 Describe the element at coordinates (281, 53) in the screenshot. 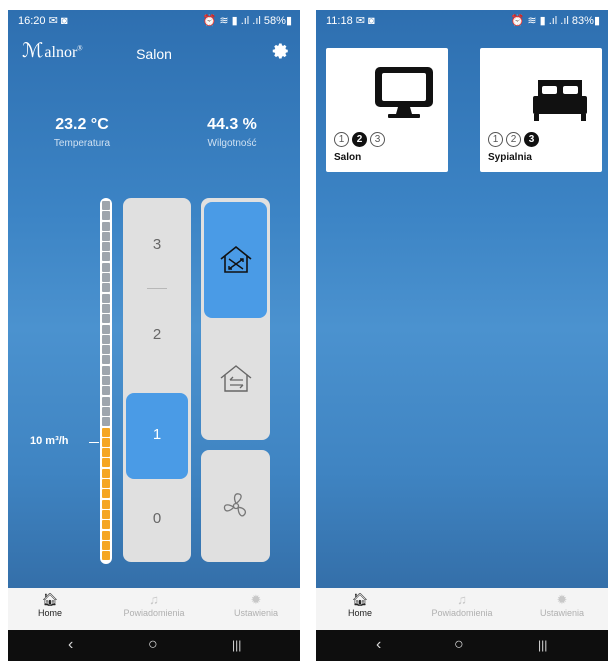

I see `gear-icon` at that location.